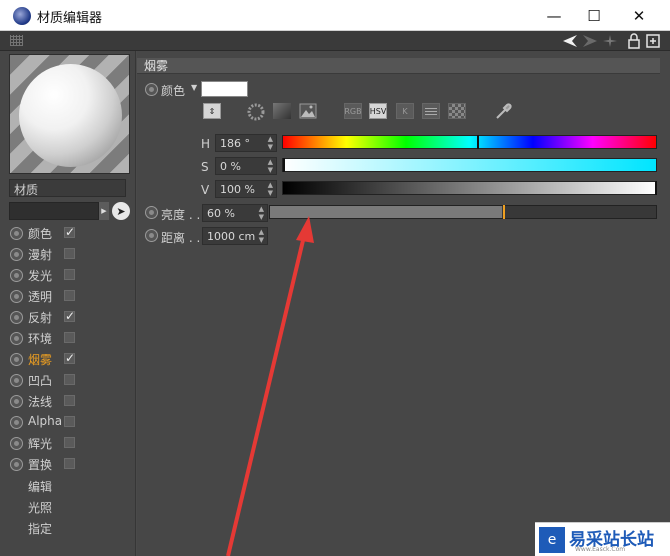  I want to click on annotation-arrow, so click(270, 386).